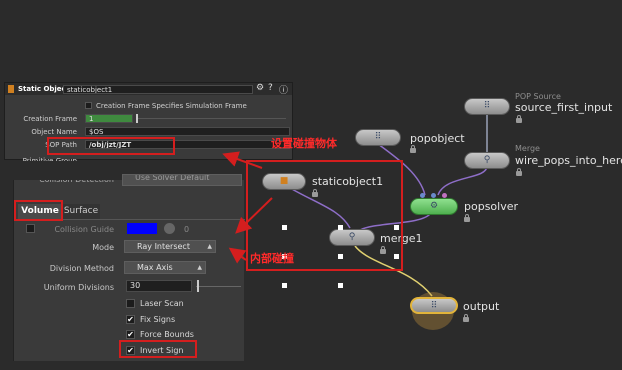  What do you see at coordinates (272, 258) in the screenshot?
I see `annotation-inner-collision: 内部碰撞` at bounding box center [272, 258].